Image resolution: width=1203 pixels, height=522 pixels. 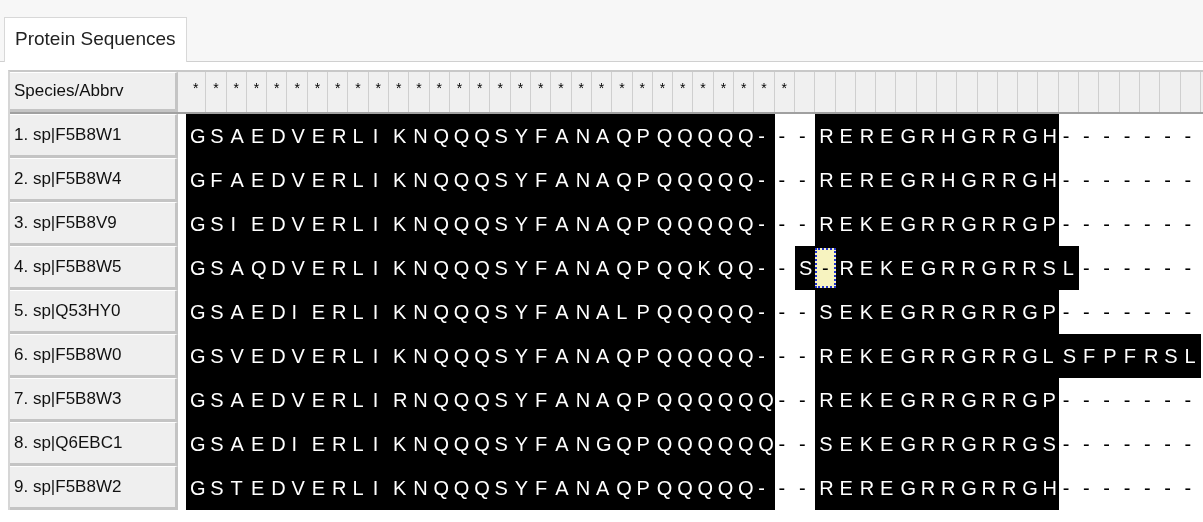 What do you see at coordinates (94, 180) in the screenshot?
I see `sequence-label: 2. sp|F5B8W4` at bounding box center [94, 180].